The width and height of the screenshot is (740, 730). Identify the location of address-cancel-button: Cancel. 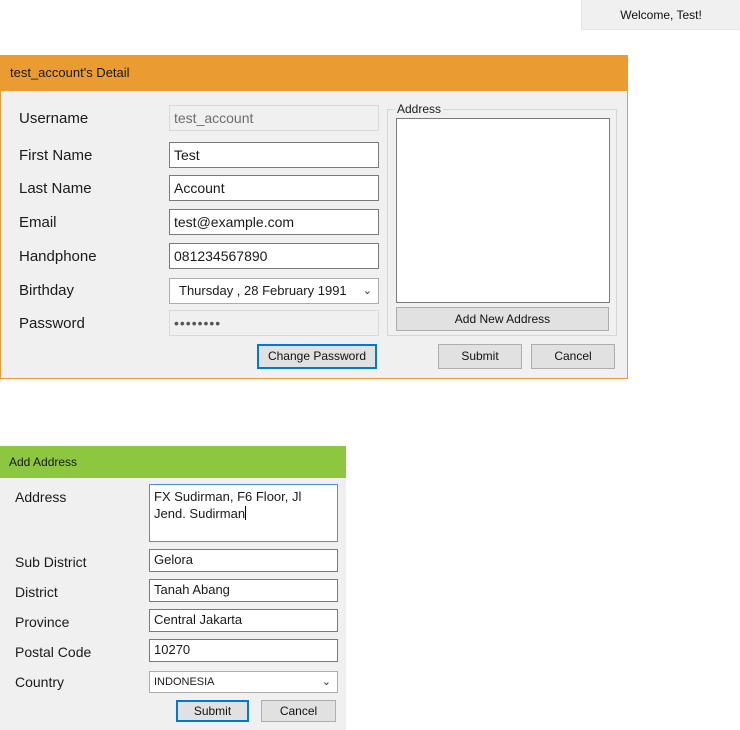
(298, 711).